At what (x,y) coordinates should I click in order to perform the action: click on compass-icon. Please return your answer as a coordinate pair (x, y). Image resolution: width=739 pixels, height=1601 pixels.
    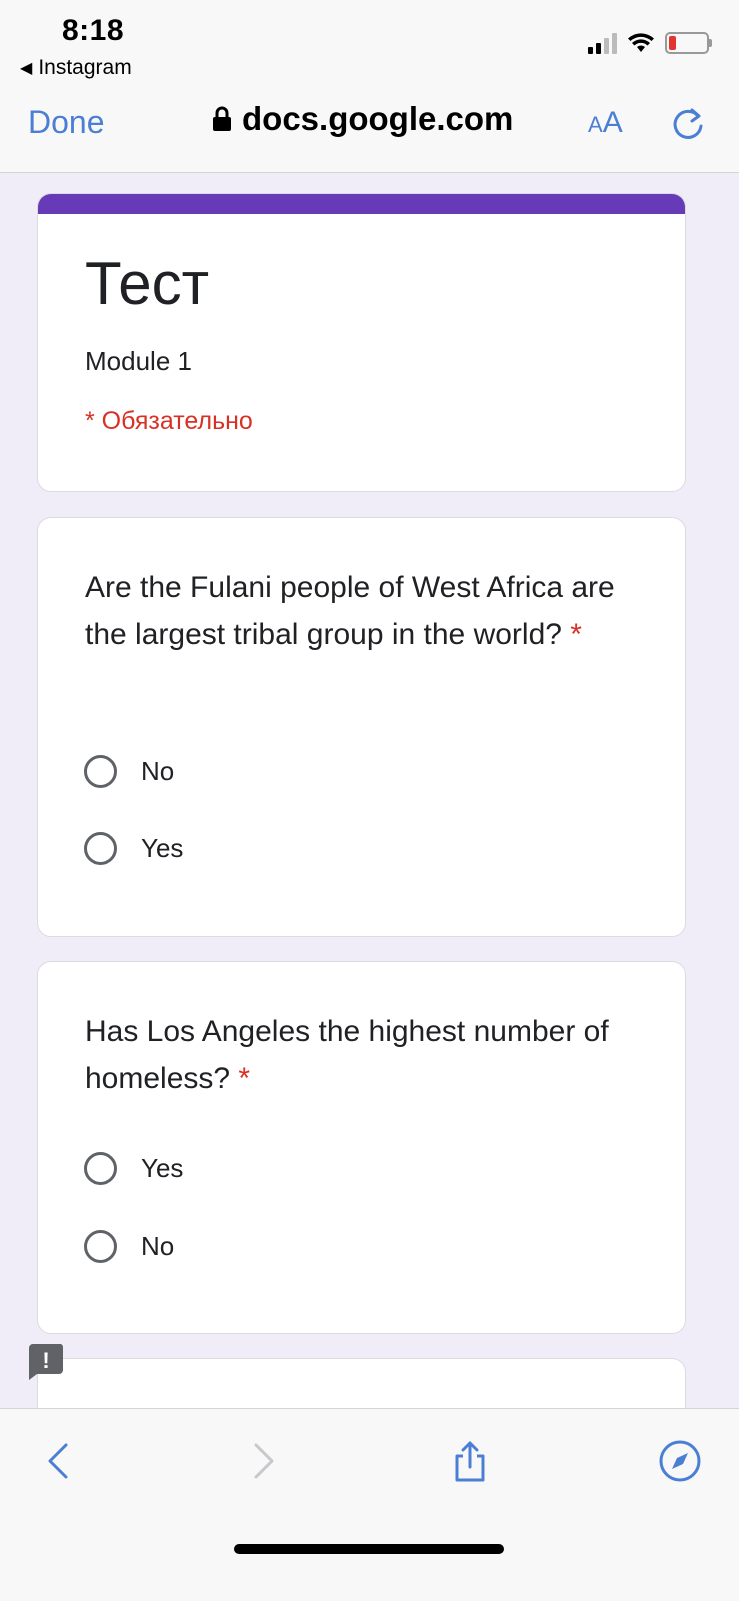
    Looking at the image, I should click on (680, 1461).